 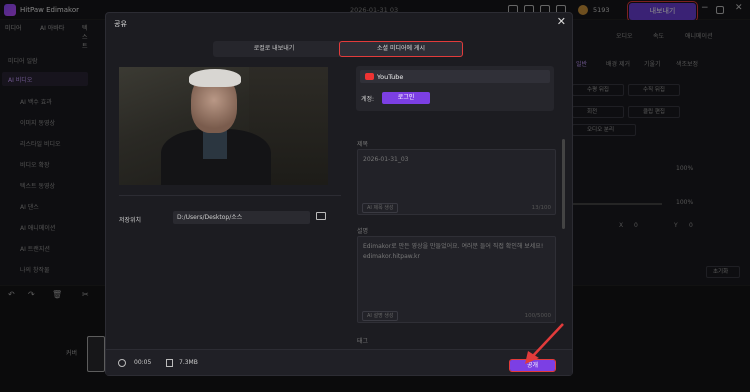 What do you see at coordinates (406, 98) in the screenshot?
I see `login-button: 로그인` at bounding box center [406, 98].